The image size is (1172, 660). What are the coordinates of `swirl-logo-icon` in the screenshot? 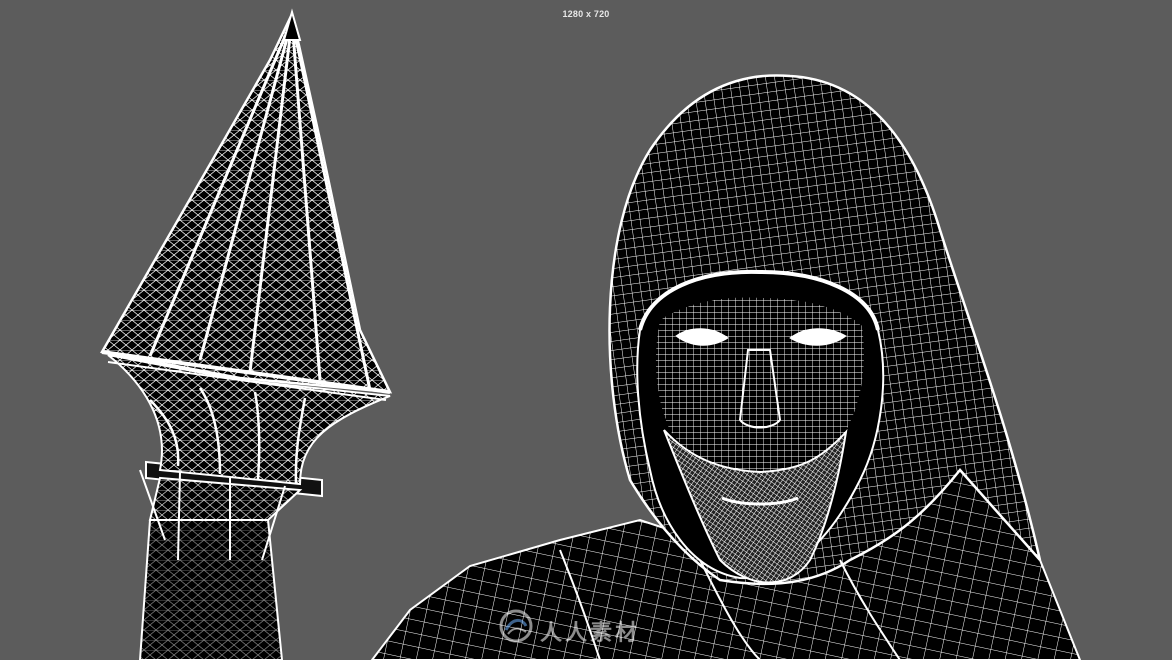 It's located at (516, 626).